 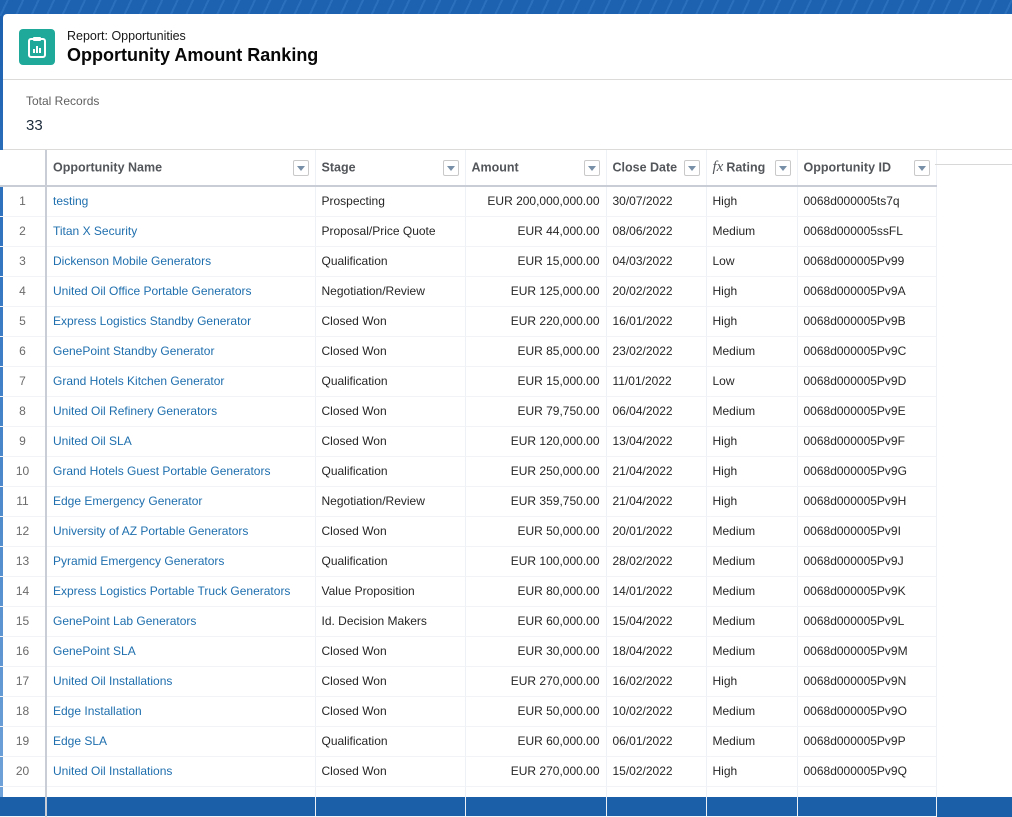 I want to click on page-title: Opportunity Amount Ranking, so click(x=193, y=54).